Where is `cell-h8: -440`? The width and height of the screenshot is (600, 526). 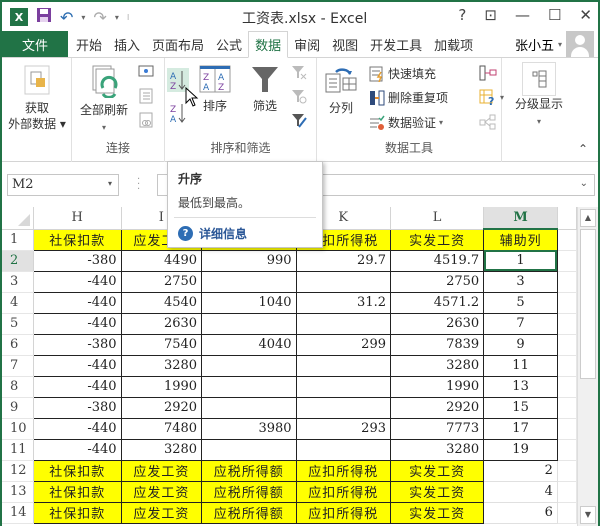 cell-h8: -440 is located at coordinates (77, 386).